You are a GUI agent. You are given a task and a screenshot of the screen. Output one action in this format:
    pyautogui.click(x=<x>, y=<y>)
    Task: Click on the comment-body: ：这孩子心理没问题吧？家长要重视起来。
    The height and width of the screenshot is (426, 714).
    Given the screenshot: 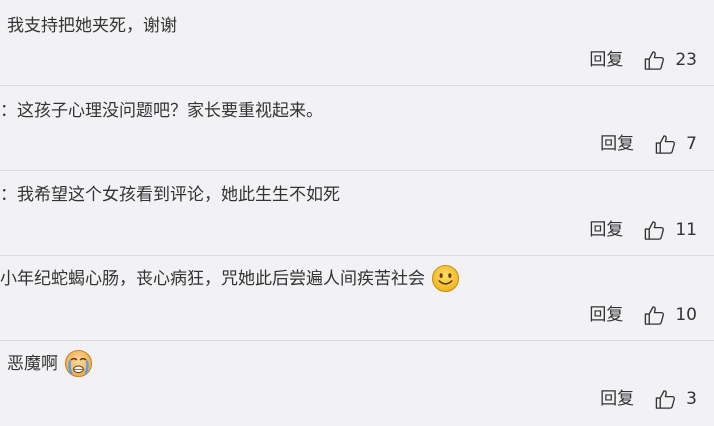 What is the action you would take?
    pyautogui.click(x=161, y=111)
    